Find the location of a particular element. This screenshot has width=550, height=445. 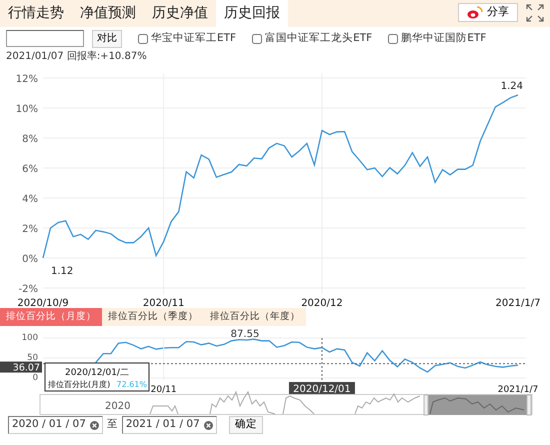

y-tick-label: 6% is located at coordinates (30, 169).